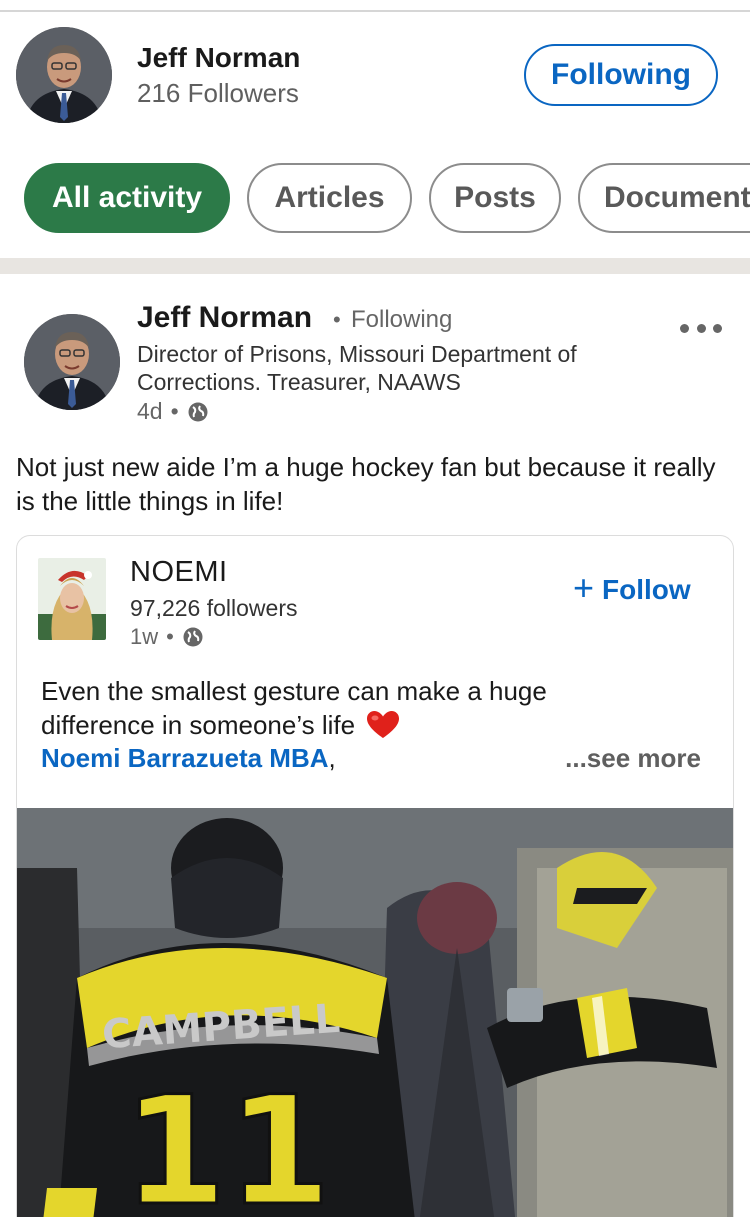 Image resolution: width=750 pixels, height=1217 pixels. What do you see at coordinates (495, 198) in the screenshot?
I see `filter-posts: Posts` at bounding box center [495, 198].